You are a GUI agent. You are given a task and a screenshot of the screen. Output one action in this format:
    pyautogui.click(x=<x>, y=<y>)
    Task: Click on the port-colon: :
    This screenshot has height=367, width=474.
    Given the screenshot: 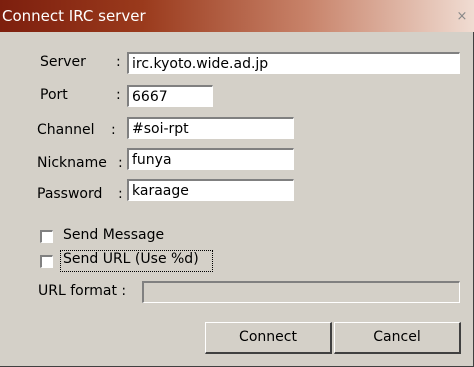 What is the action you would take?
    pyautogui.click(x=118, y=95)
    